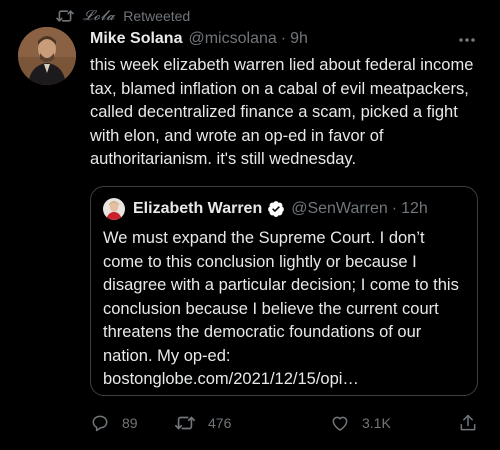  Describe the element at coordinates (202, 423) in the screenshot. I see `retweet-button: 476` at that location.